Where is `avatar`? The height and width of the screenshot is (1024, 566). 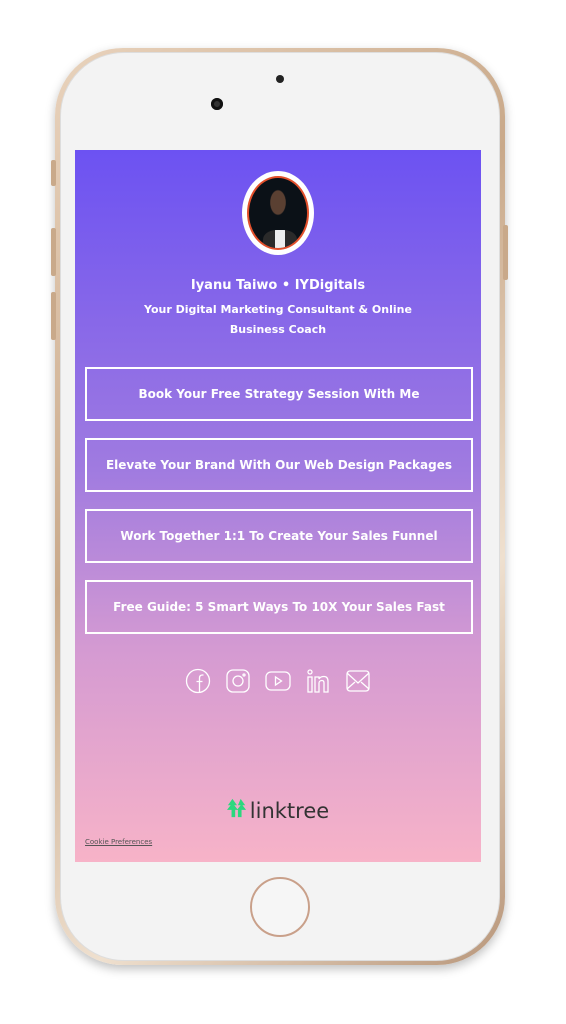
avatar is located at coordinates (278, 213).